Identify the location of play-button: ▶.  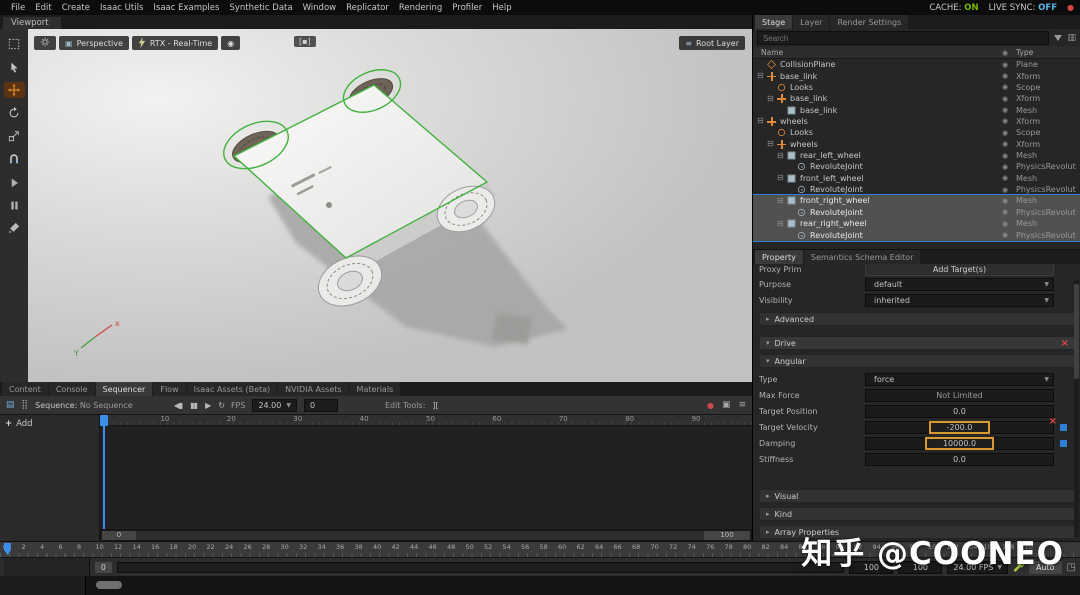
(208, 405).